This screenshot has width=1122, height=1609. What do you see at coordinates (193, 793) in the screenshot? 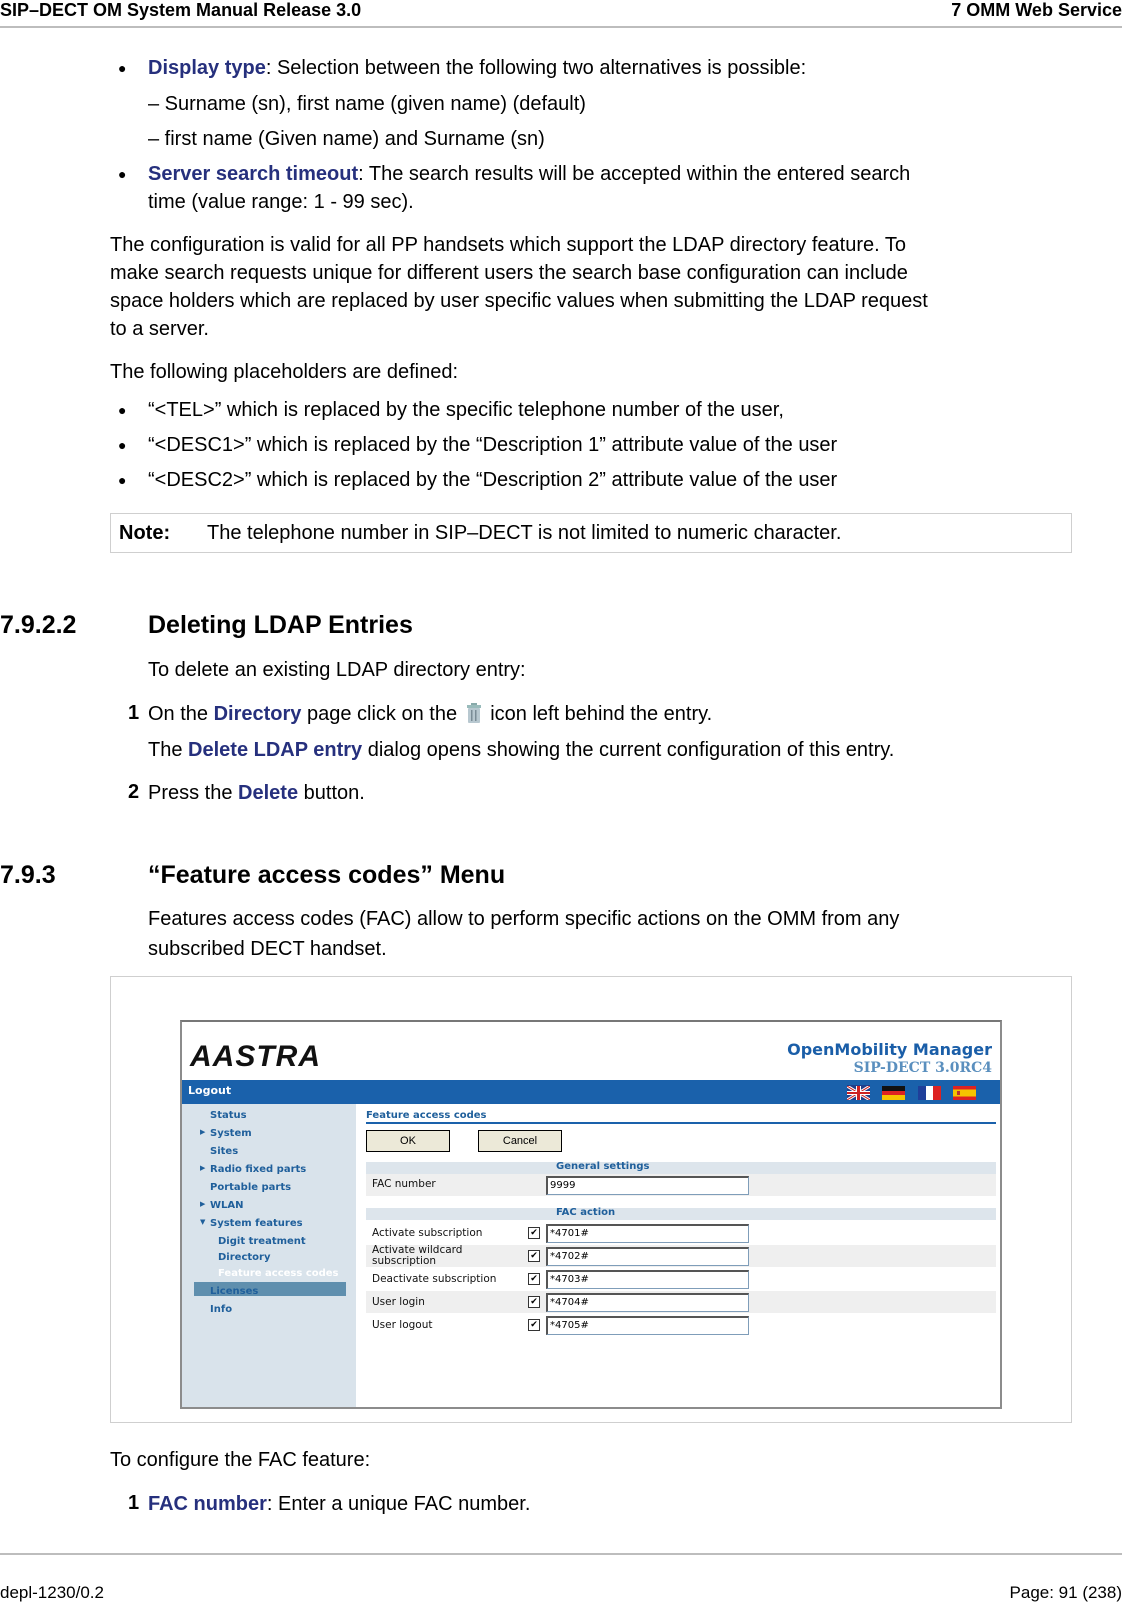
I see `step-pre: Press the` at bounding box center [193, 793].